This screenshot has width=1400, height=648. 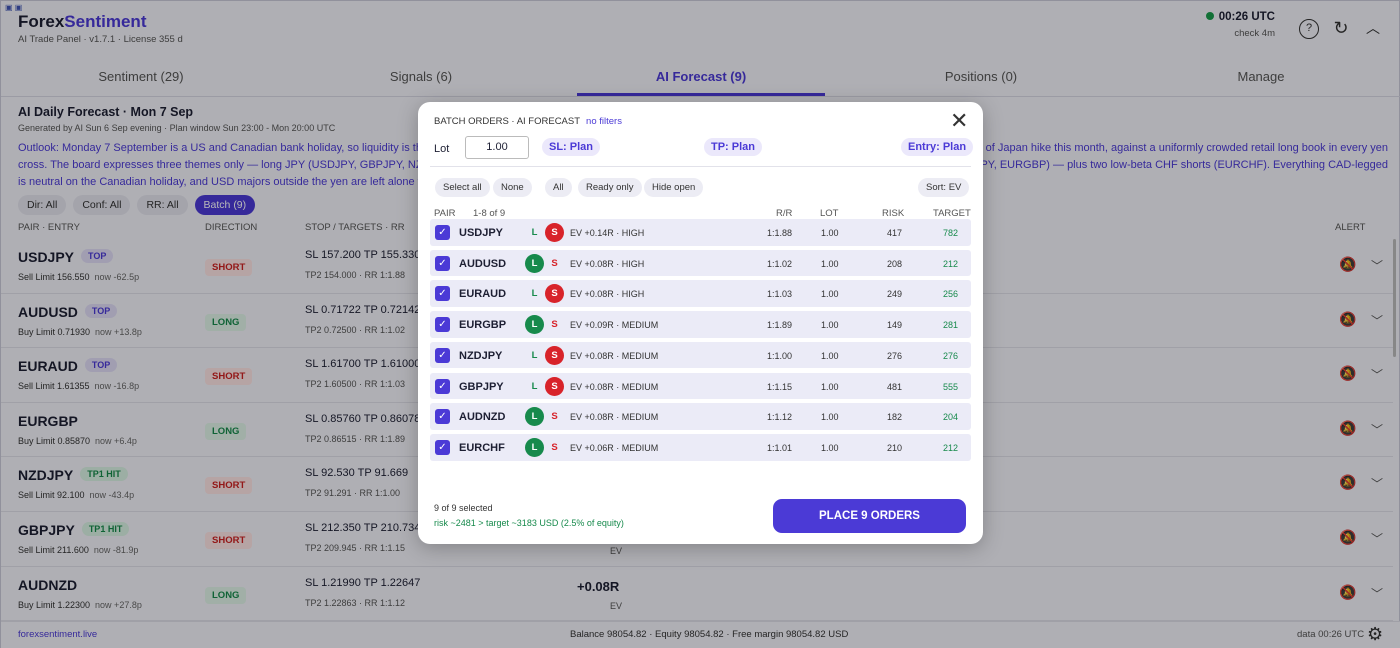 I want to click on col-risk: RISK, so click(x=893, y=213).